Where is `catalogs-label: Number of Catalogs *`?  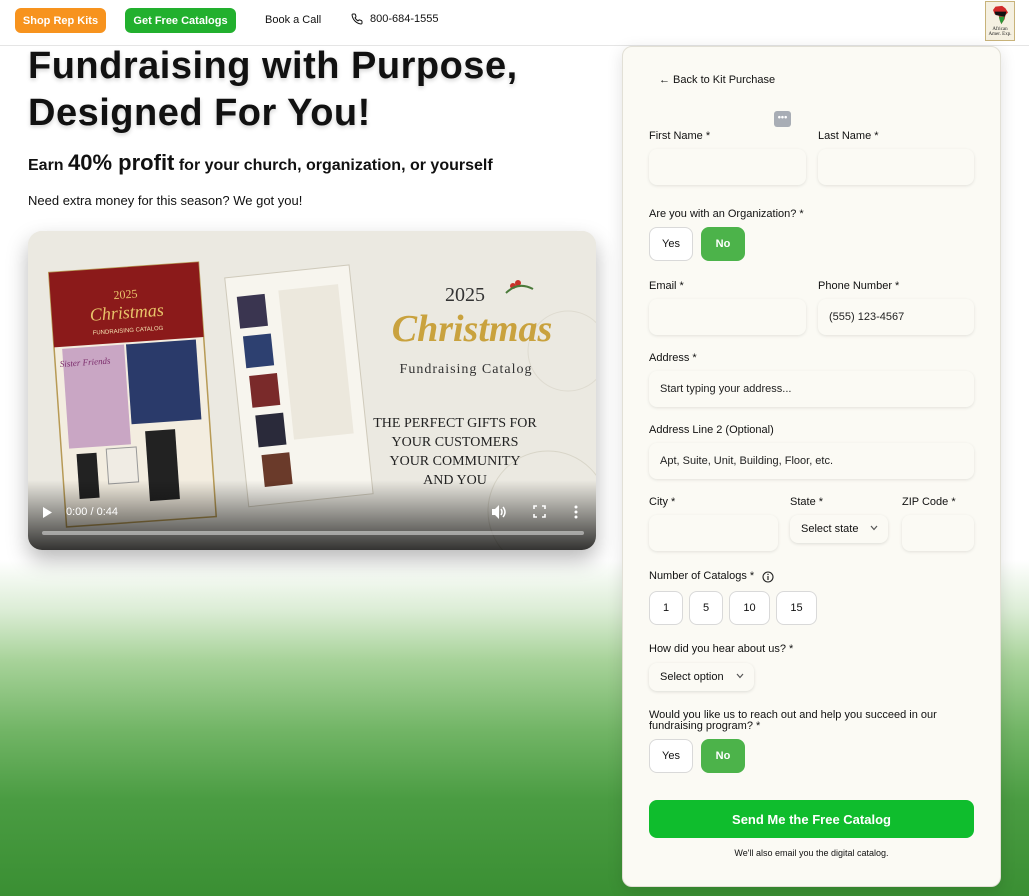 catalogs-label: Number of Catalogs * is located at coordinates (702, 576).